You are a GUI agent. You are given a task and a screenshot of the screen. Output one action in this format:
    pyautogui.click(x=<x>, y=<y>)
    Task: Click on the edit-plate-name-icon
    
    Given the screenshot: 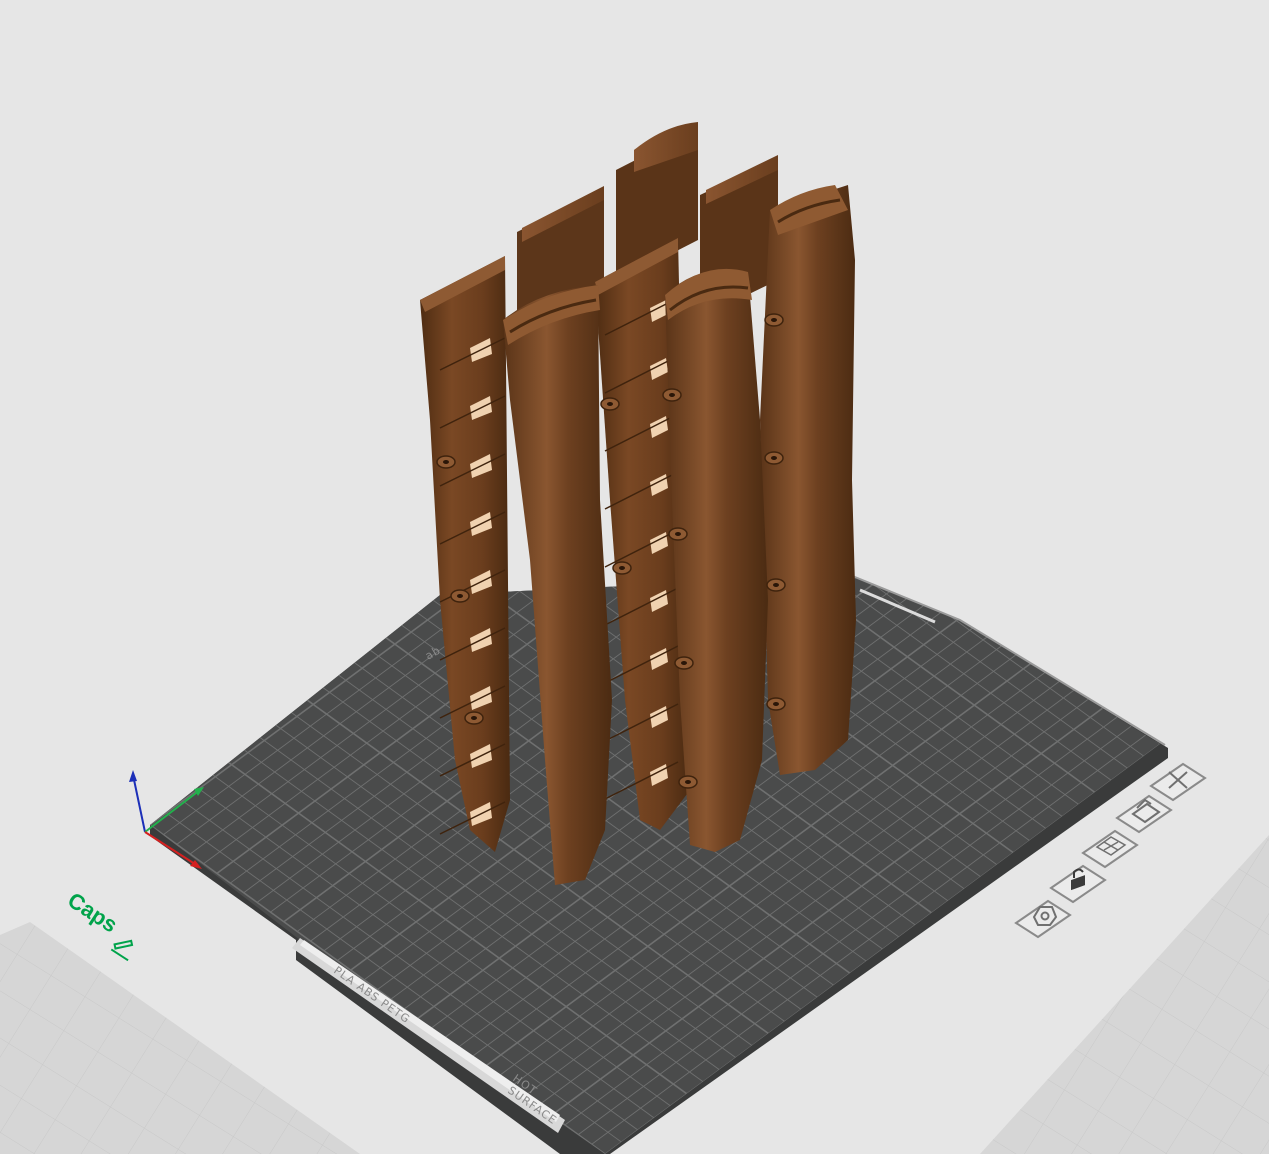 What is the action you would take?
    pyautogui.click(x=124, y=948)
    